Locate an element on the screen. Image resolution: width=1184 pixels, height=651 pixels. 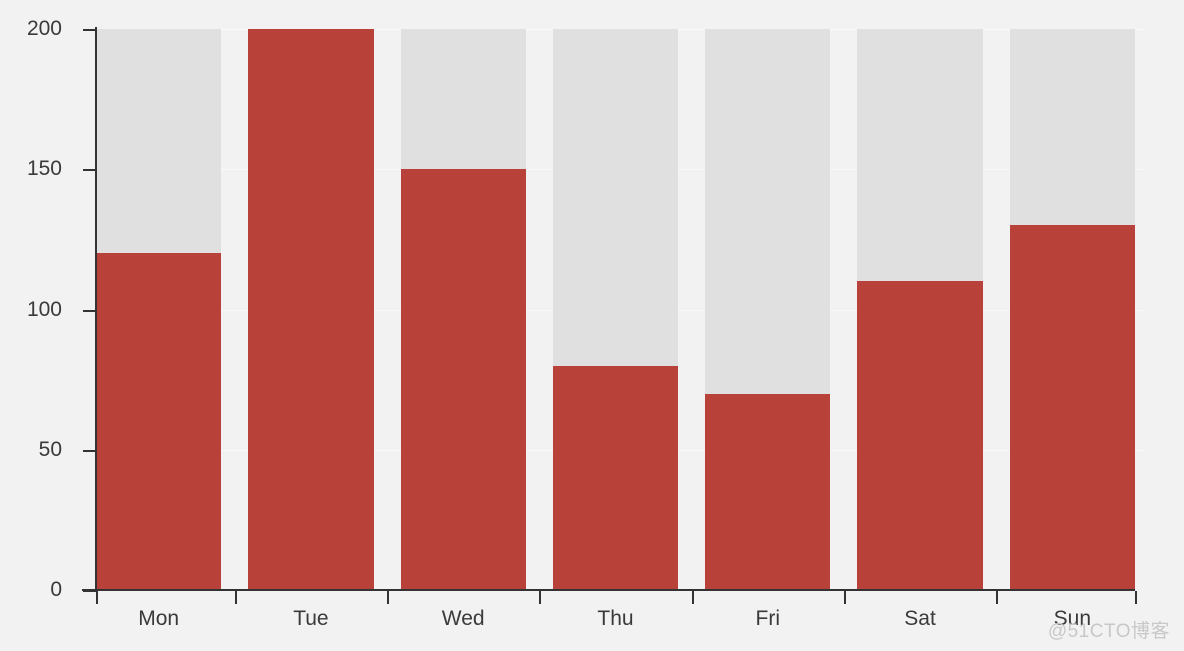
bar-sun is located at coordinates (1072, 407).